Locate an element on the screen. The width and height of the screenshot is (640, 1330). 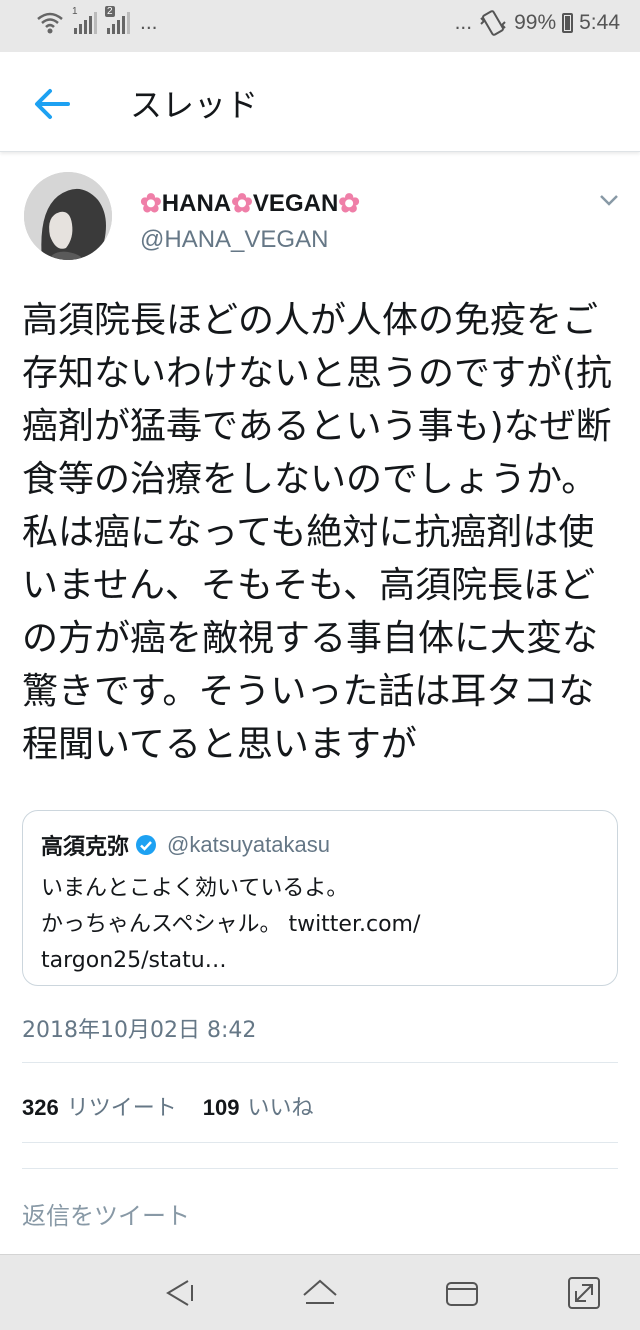
back-triangle-icon is located at coordinates (180, 1293).